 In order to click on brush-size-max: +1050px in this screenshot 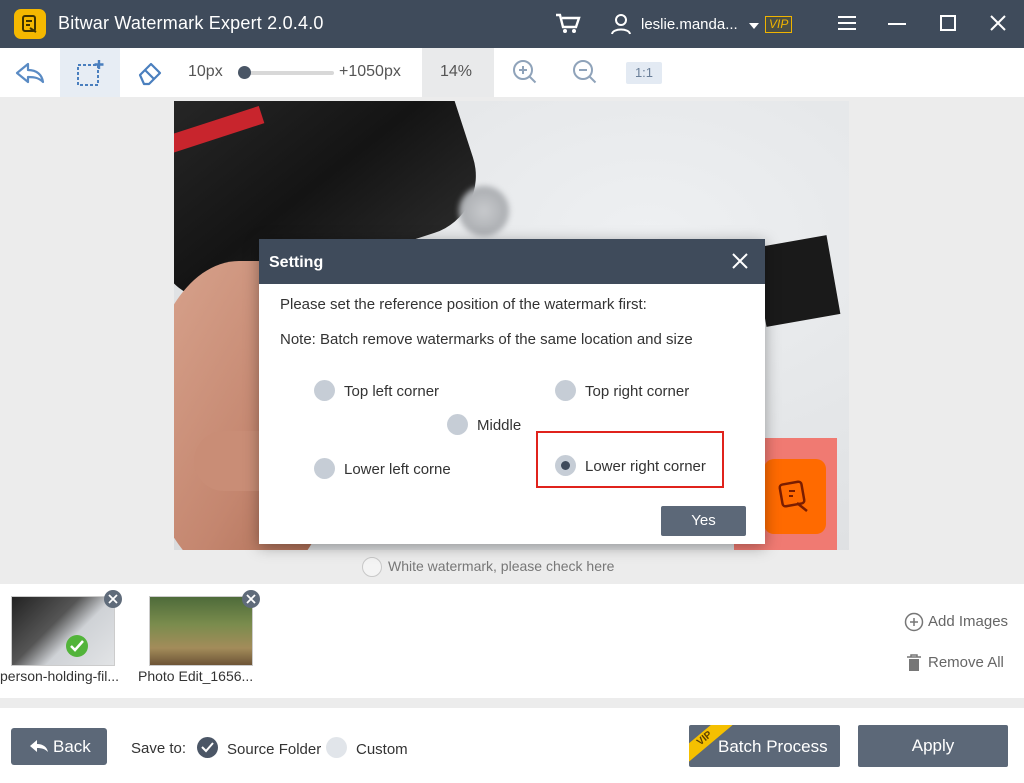, I will do `click(370, 71)`.